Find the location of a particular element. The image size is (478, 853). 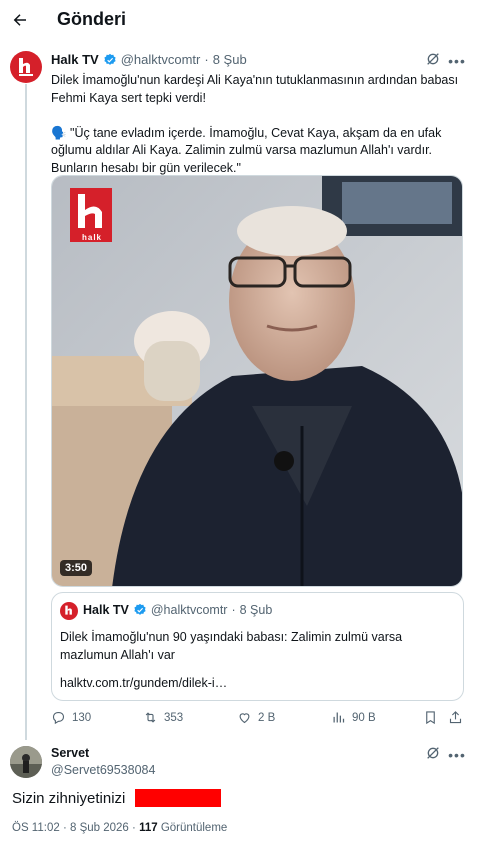

author-name: Halk TV is located at coordinates (75, 59).